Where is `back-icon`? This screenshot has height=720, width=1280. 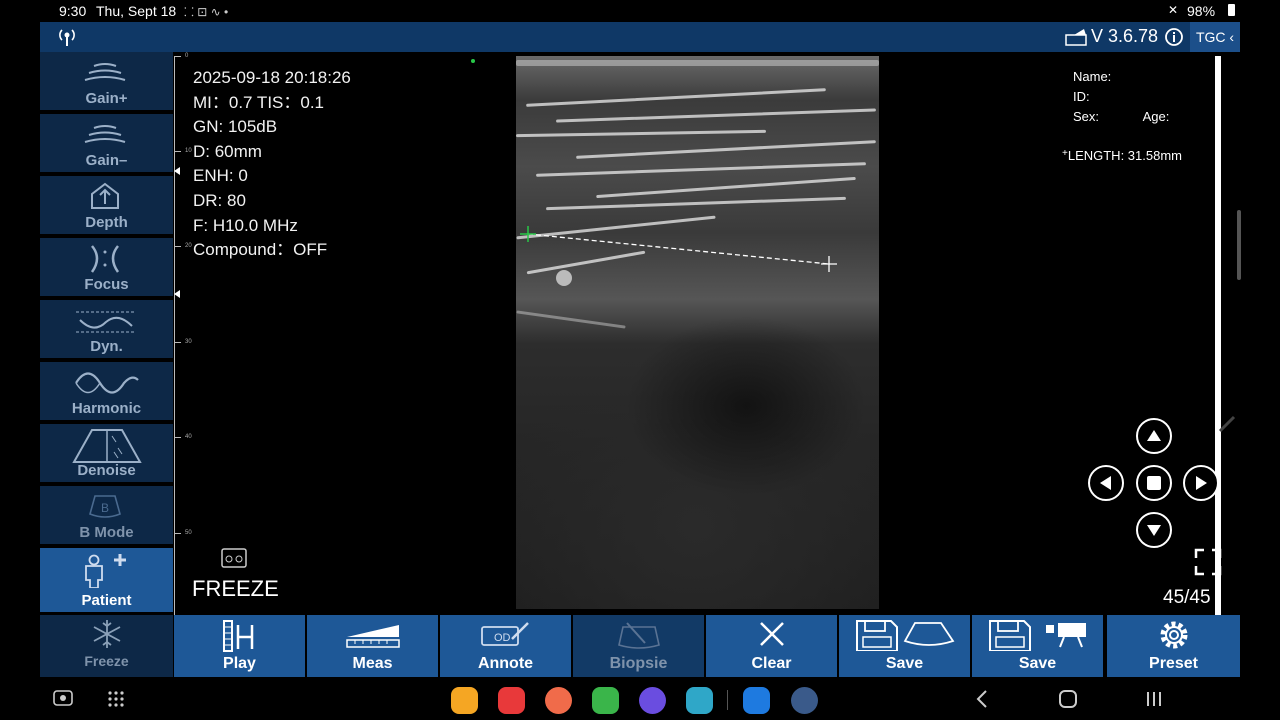 back-icon is located at coordinates (982, 699).